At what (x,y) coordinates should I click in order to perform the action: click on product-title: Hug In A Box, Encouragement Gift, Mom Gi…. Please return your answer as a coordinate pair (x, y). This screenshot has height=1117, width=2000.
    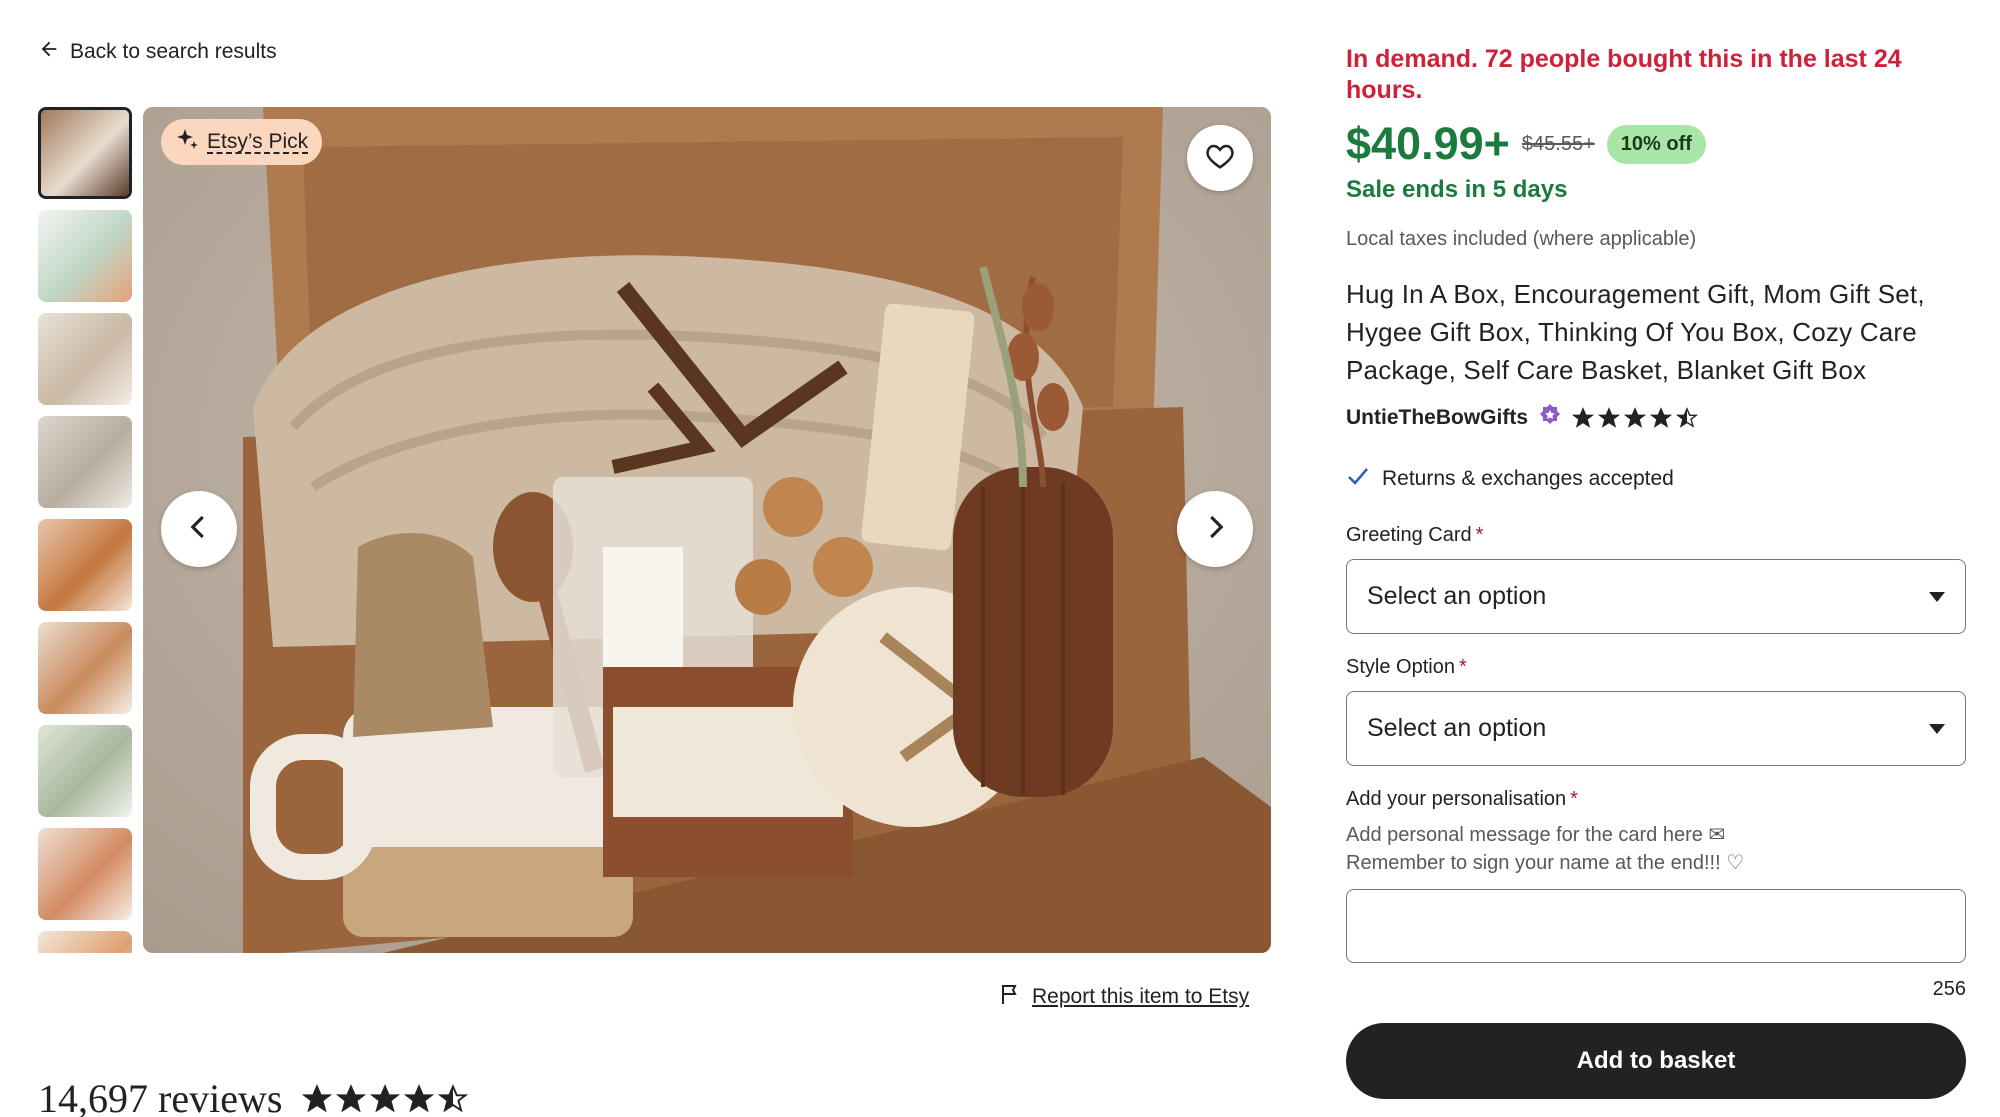
    Looking at the image, I should click on (1635, 332).